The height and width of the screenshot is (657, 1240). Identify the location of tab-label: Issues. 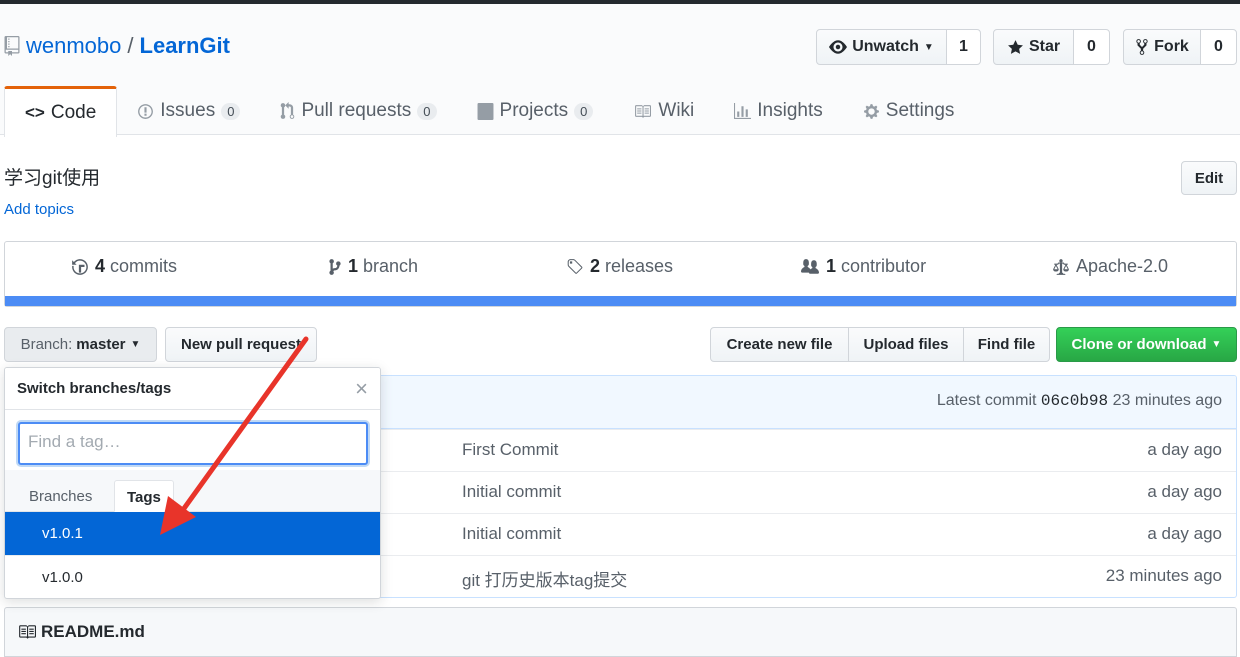
(188, 110).